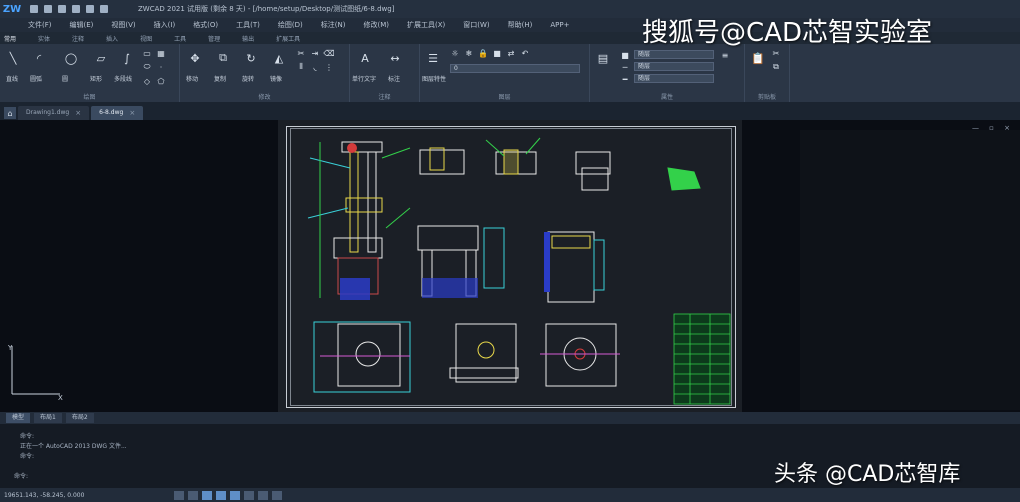  What do you see at coordinates (39, 58) in the screenshot?
I see `arc-tool-icon: ◜` at bounding box center [39, 58].